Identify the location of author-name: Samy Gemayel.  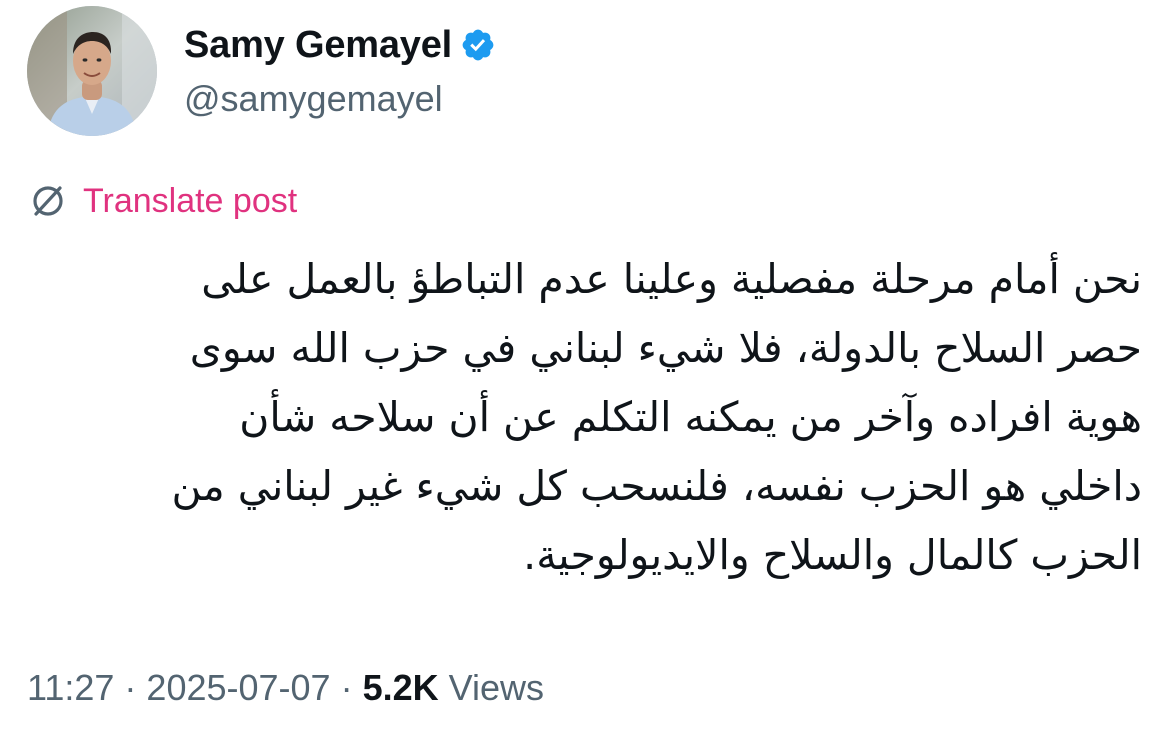
(318, 45).